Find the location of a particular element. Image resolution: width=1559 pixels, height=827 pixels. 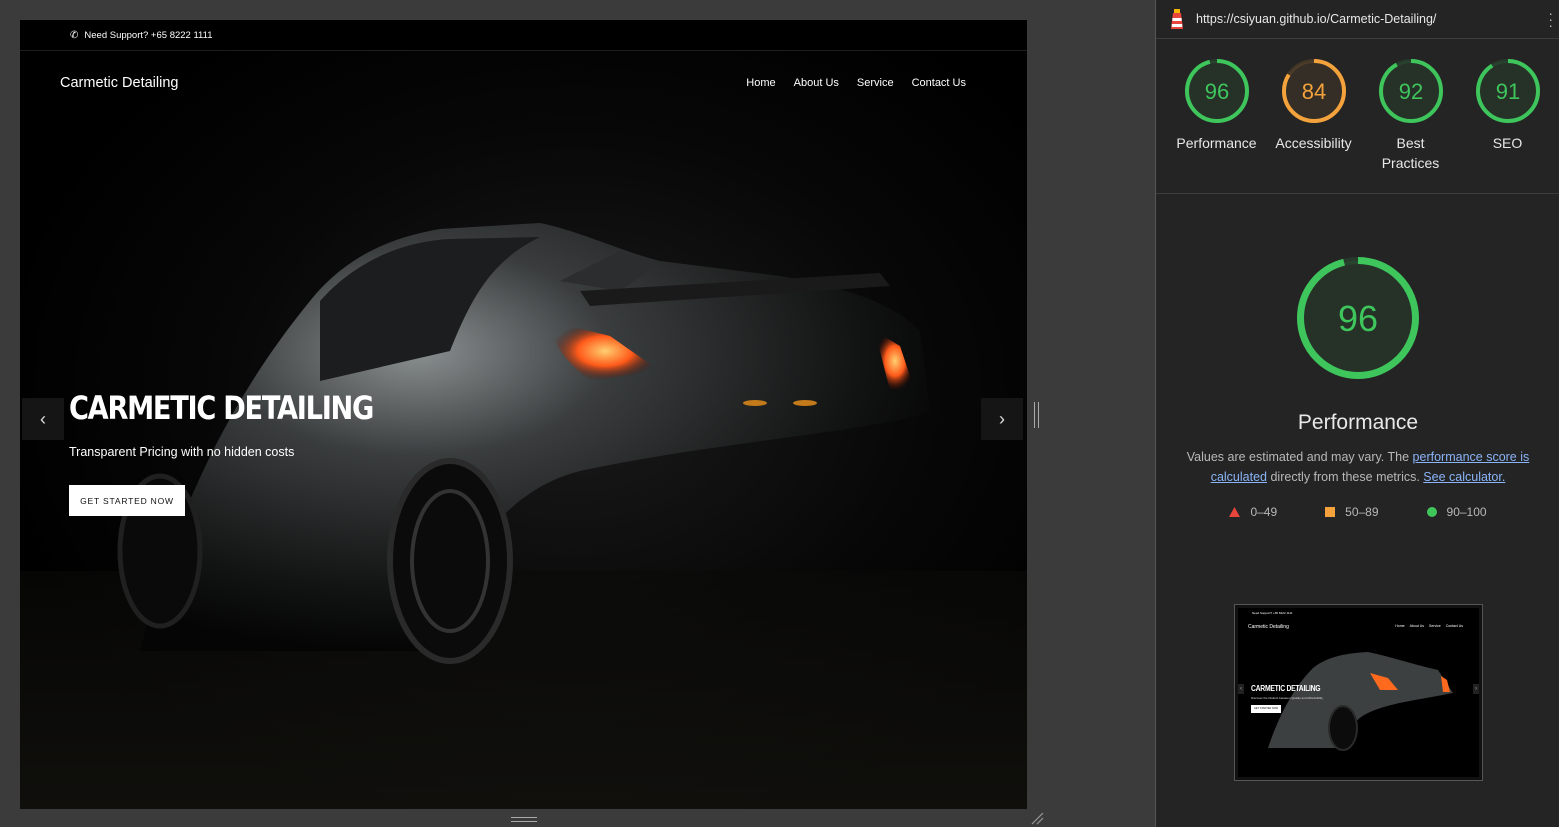

lighthouse-icon is located at coordinates (1177, 19).